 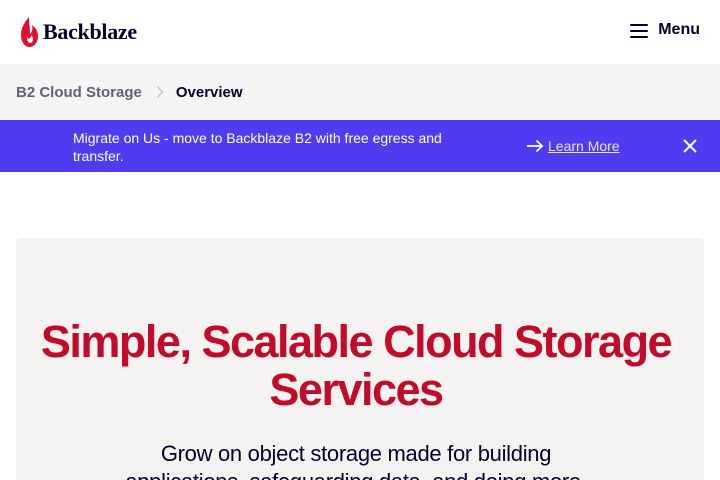 I want to click on learn-more-label: Learn More, so click(x=584, y=146).